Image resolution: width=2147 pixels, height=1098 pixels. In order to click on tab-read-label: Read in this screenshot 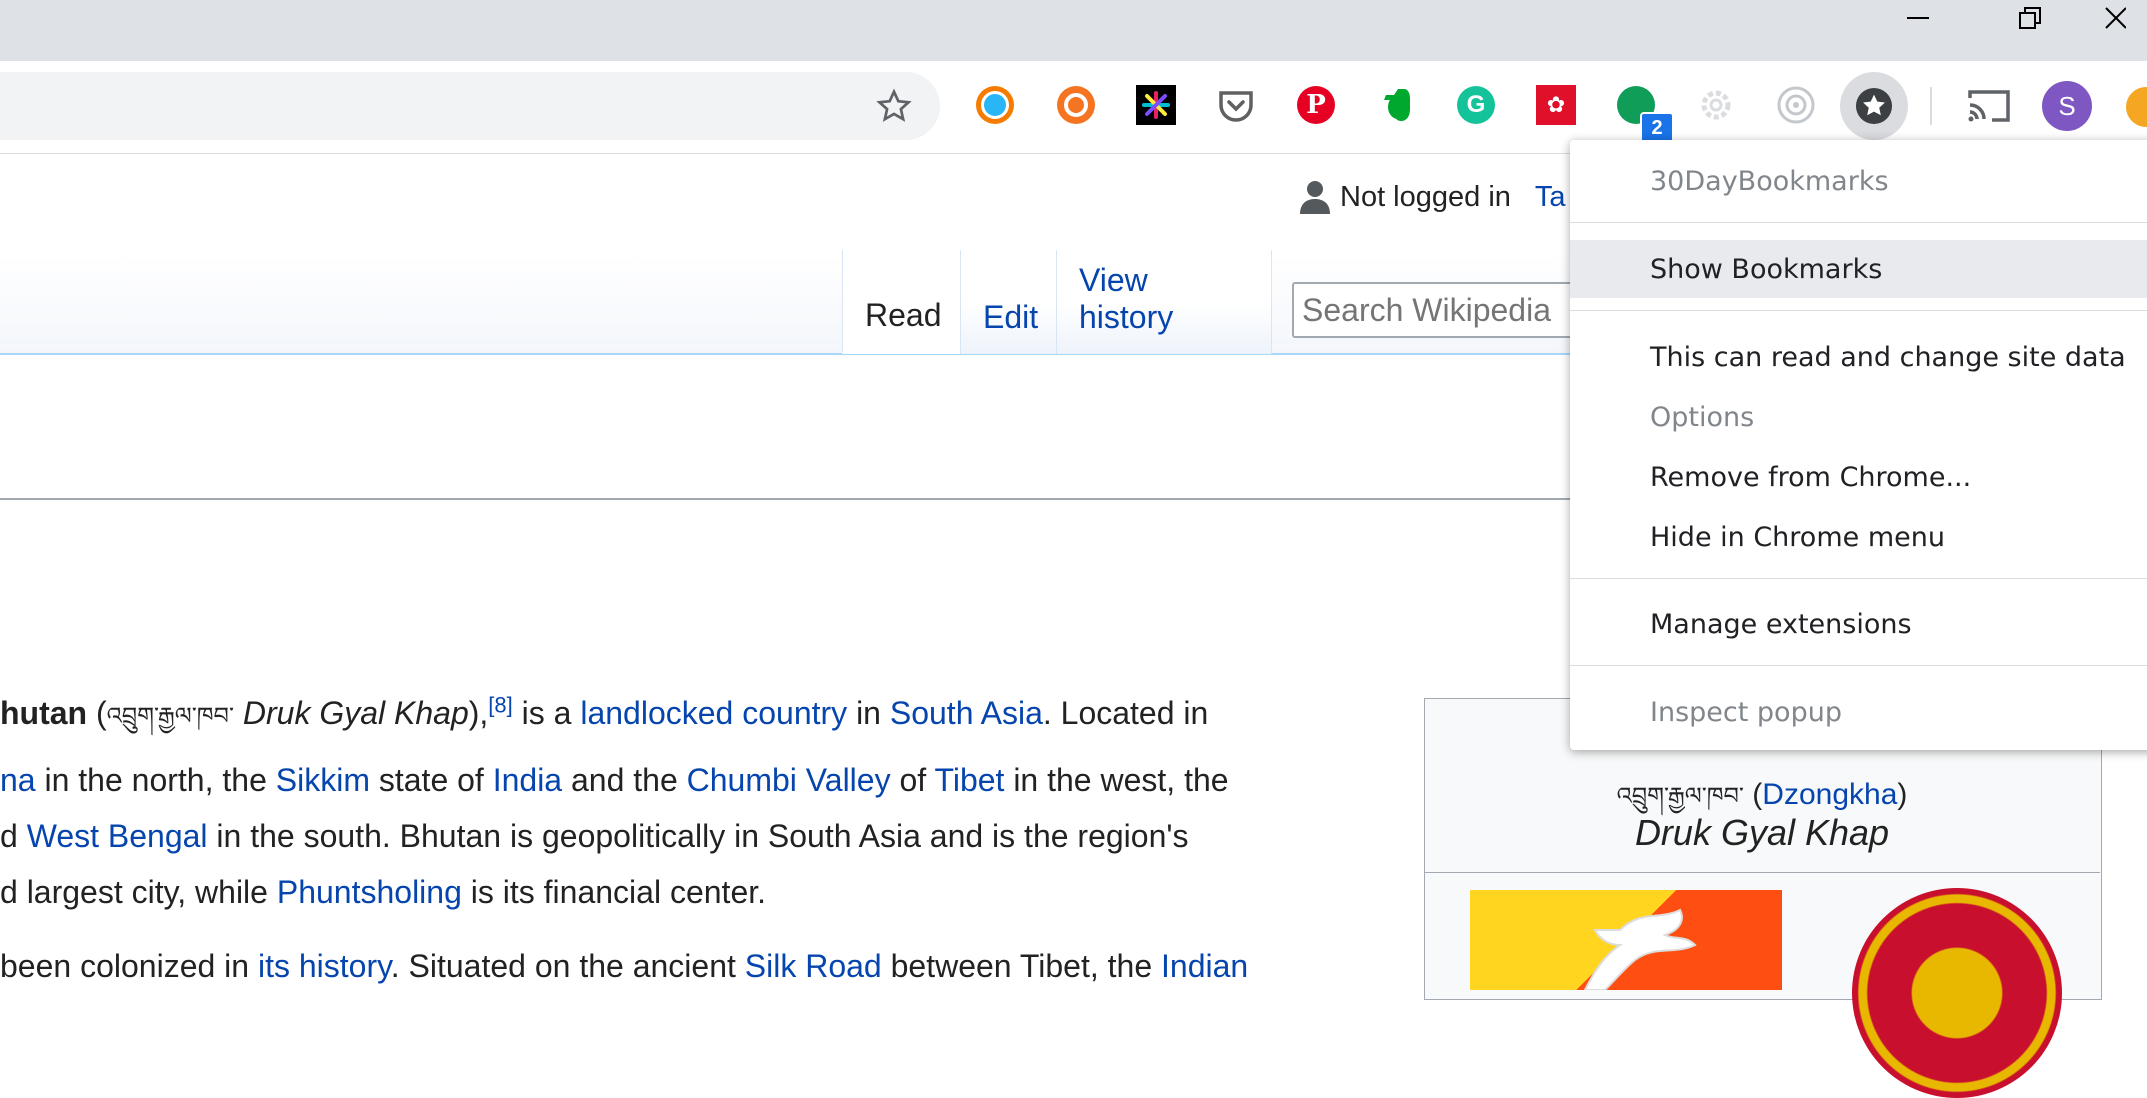, I will do `click(903, 315)`.